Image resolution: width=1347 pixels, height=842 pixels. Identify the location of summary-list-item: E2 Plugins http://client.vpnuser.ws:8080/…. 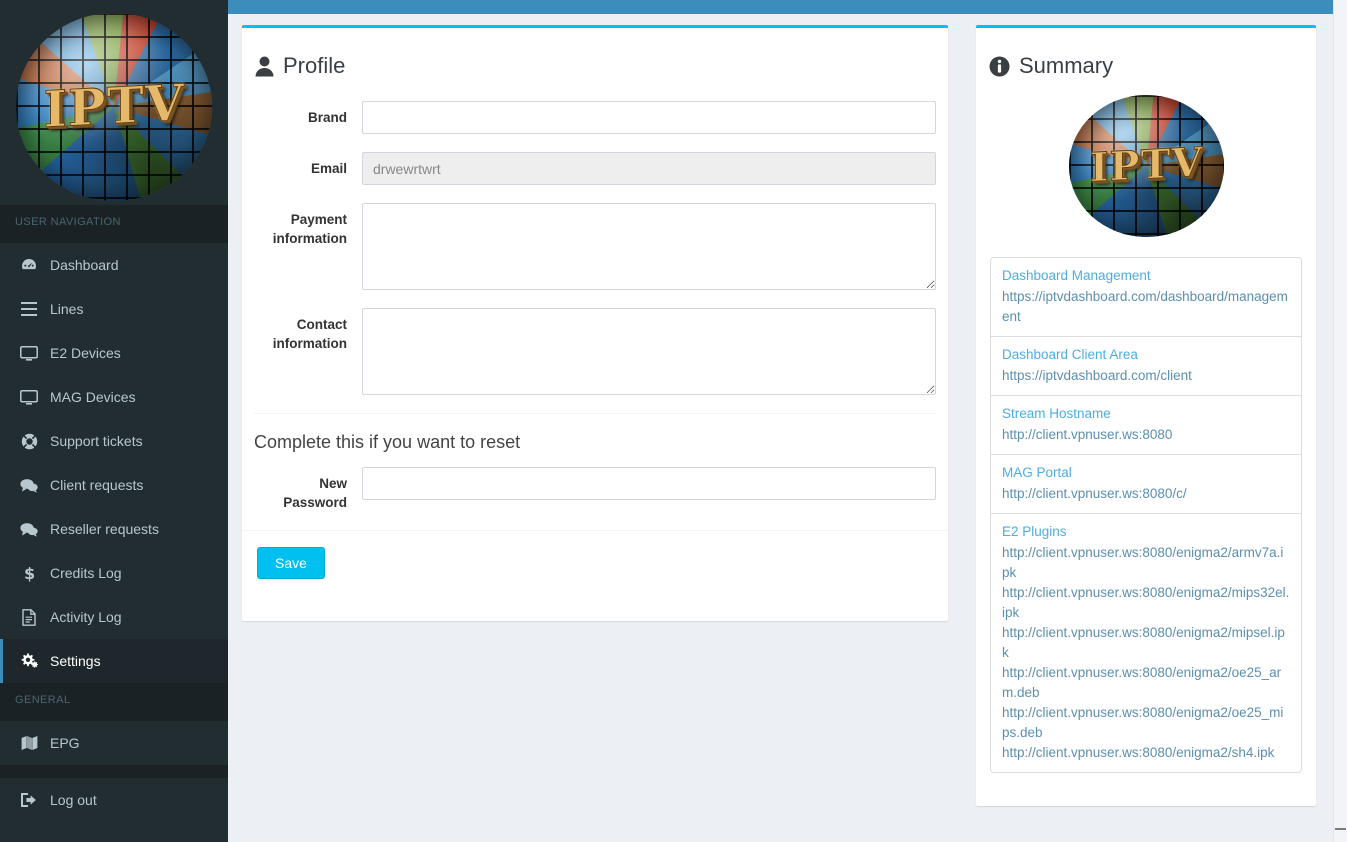
(1146, 643).